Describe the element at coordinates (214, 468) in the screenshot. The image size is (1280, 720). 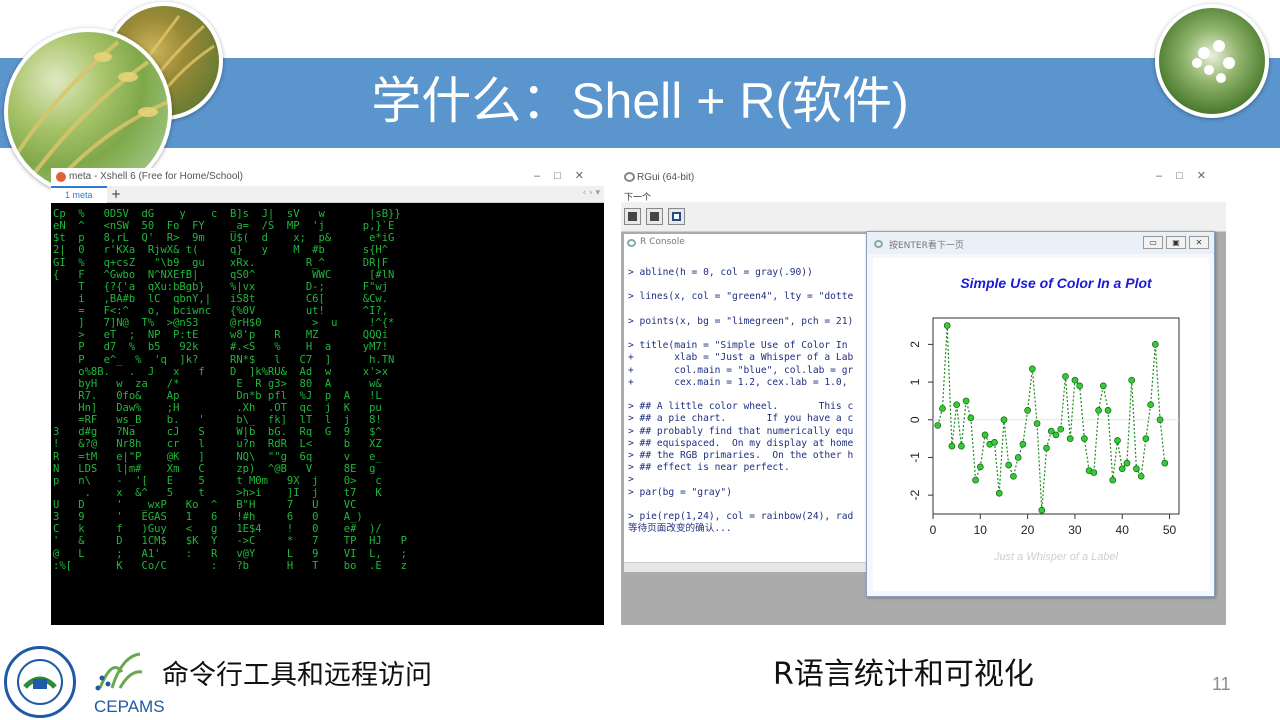
I see `terminal-line: N LDS l|m# Xm C zp) ^@B V 8E g` at that location.